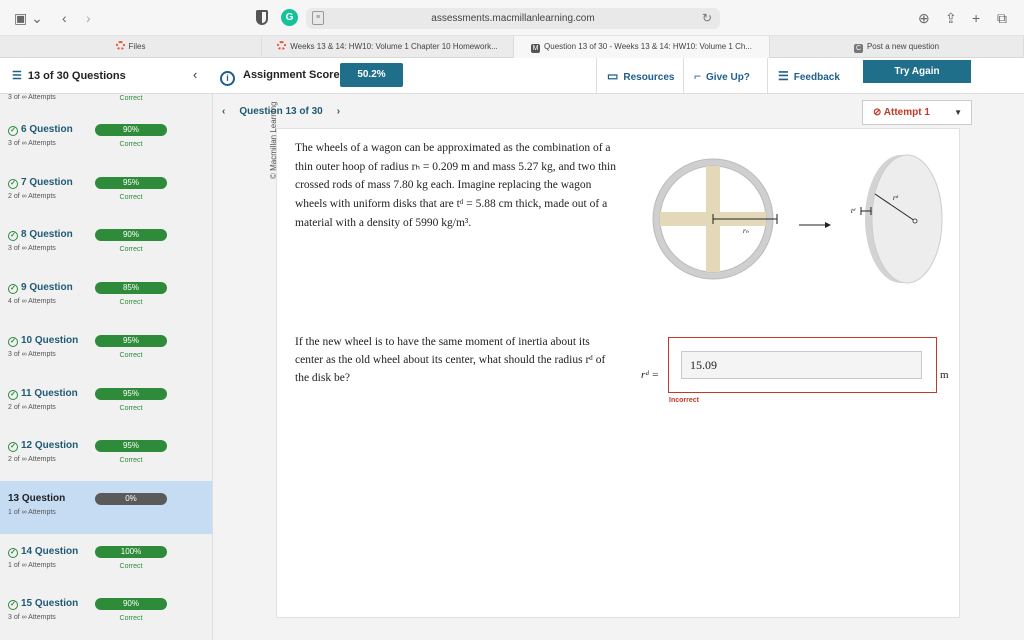  I want to click on question-title: ✓ 11 Question, so click(43, 394).